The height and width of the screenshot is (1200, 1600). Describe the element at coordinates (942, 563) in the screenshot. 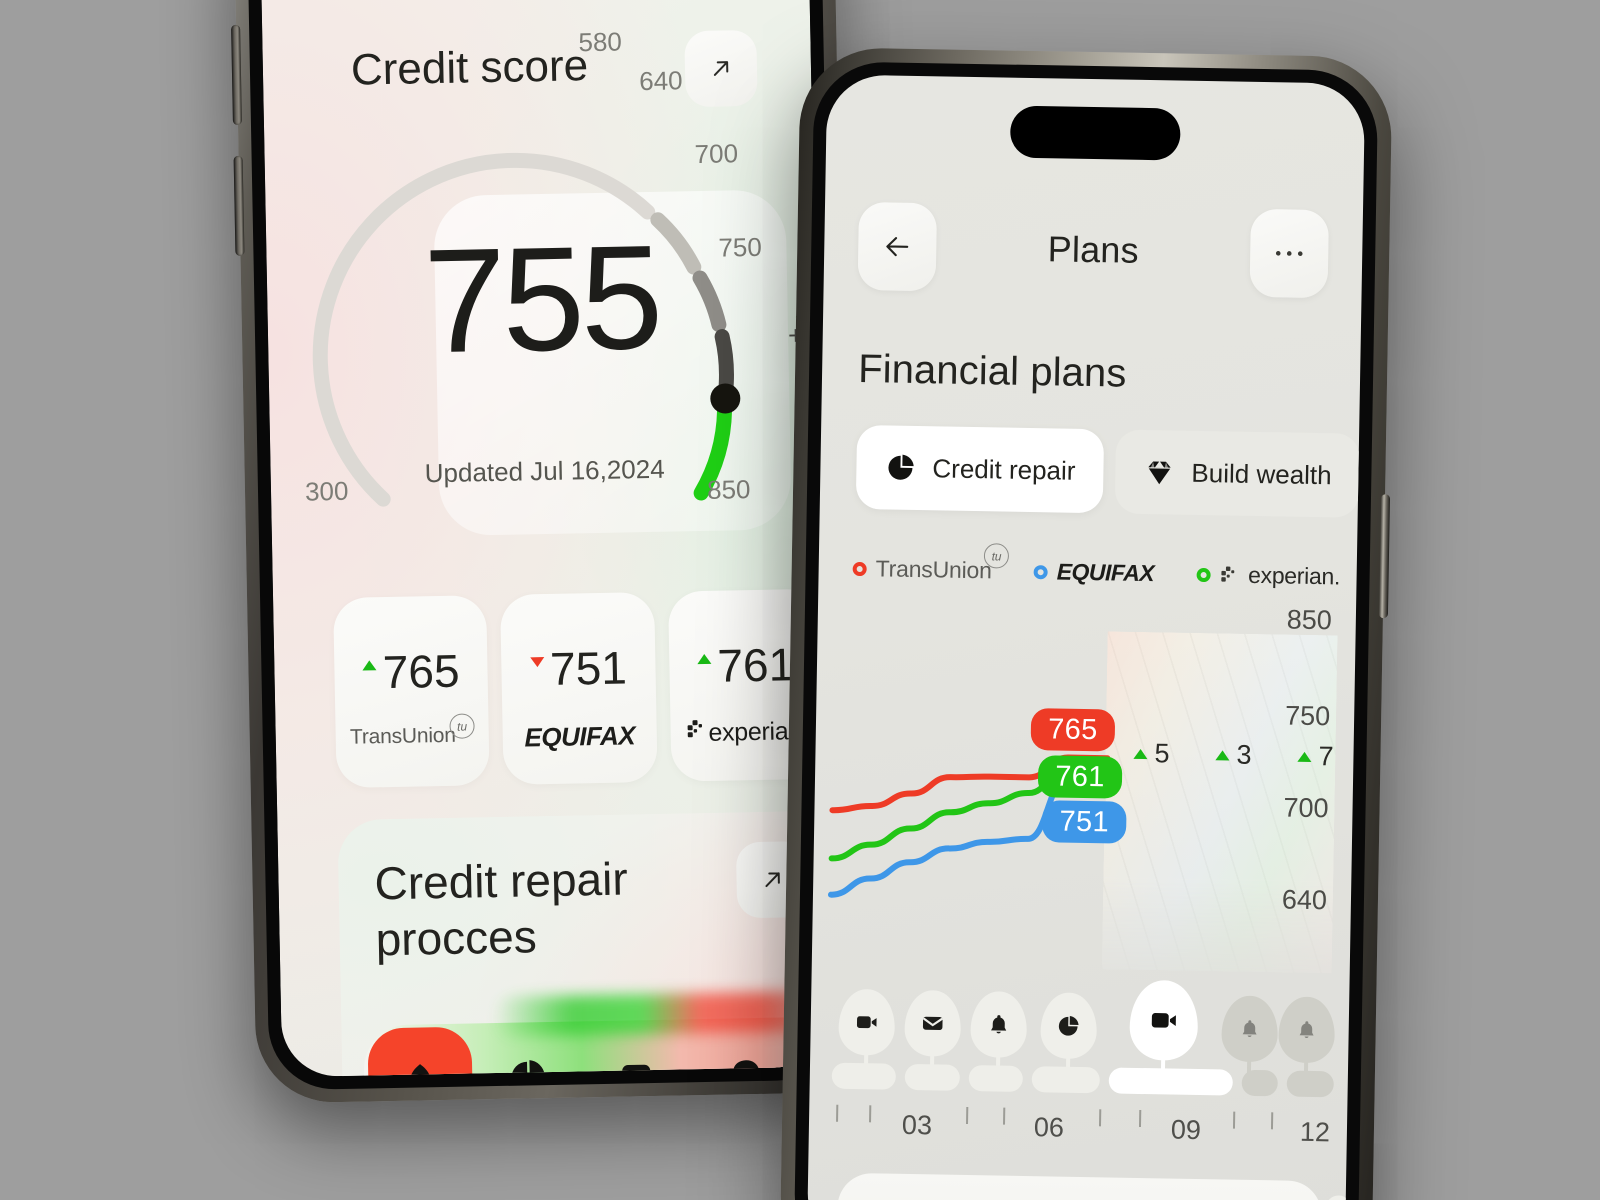

I see `legend-label-transunion: TransUnion tu` at that location.